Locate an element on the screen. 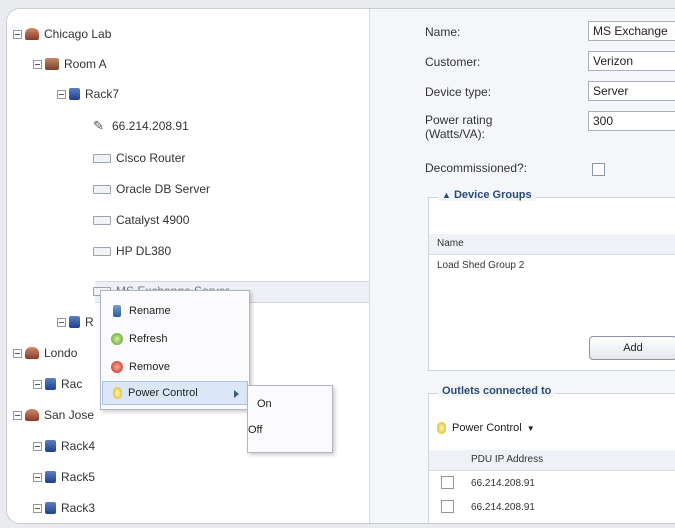  power-rating-field: 300 is located at coordinates (631, 121).